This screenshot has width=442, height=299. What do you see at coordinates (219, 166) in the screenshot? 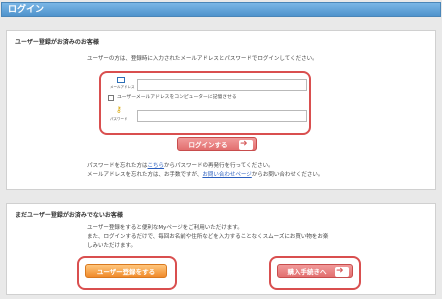
I see `forgot-password-suffix: からパスワードの再発行を行ってください。` at bounding box center [219, 166].